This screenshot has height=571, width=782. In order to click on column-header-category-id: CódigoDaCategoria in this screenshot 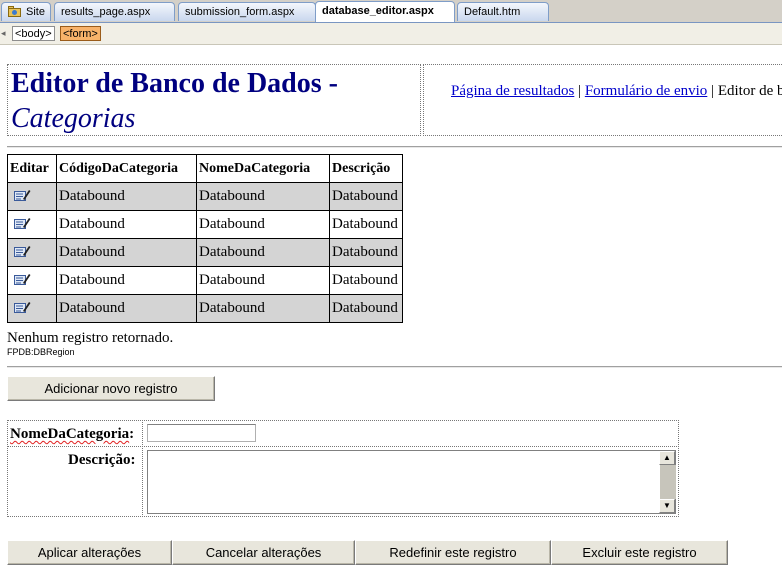, I will do `click(126, 168)`.